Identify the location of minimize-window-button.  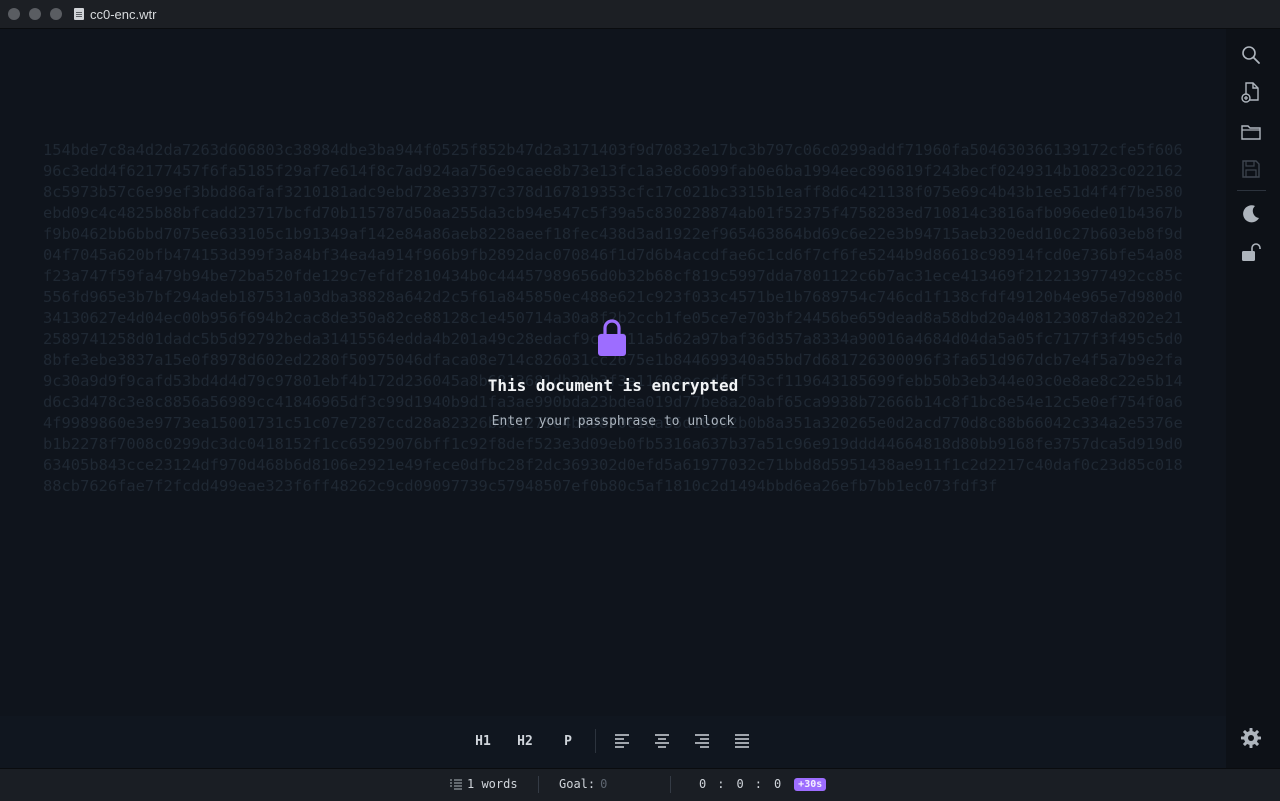
(35, 14).